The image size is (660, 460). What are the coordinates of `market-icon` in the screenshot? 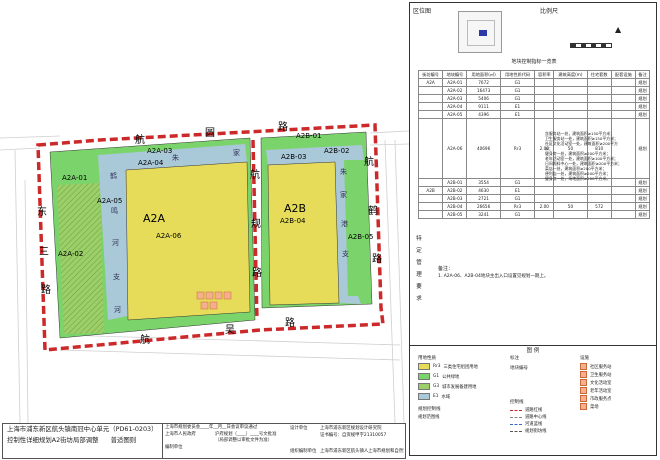 It's located at (213, 305).